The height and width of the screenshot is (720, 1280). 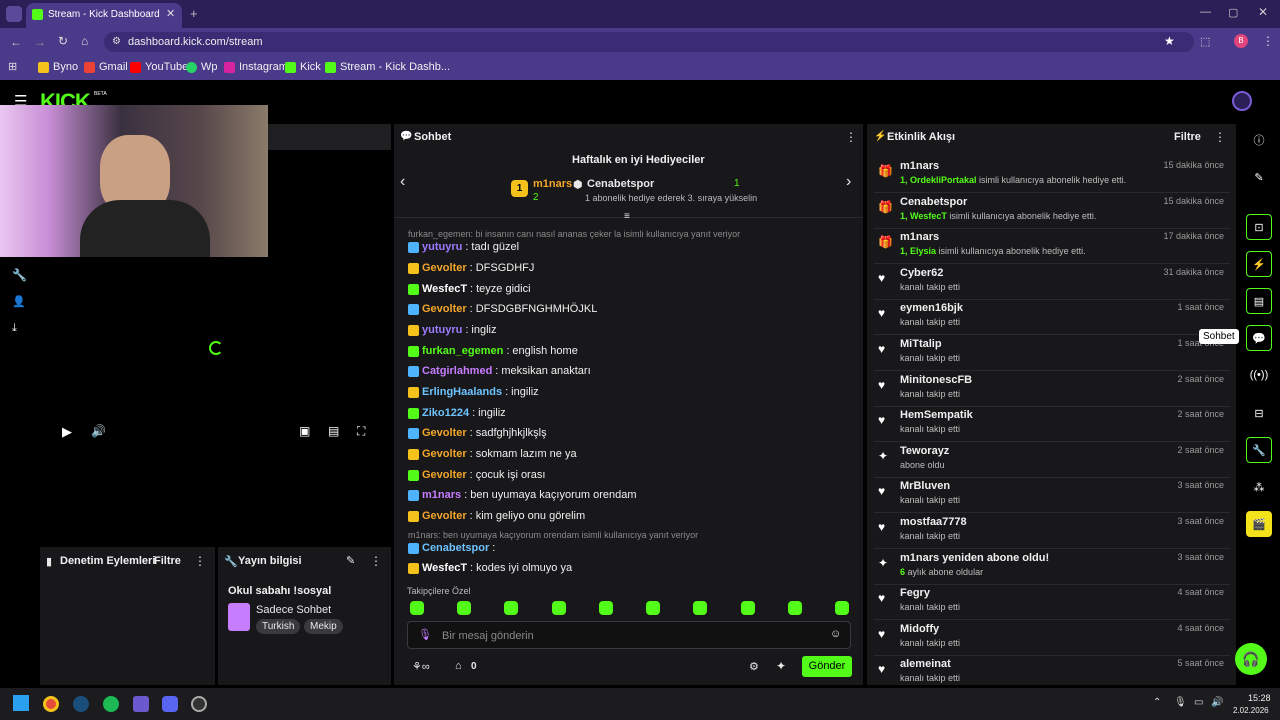 What do you see at coordinates (1259, 375) in the screenshot?
I see `broadcast-icon: ((•))` at bounding box center [1259, 375].